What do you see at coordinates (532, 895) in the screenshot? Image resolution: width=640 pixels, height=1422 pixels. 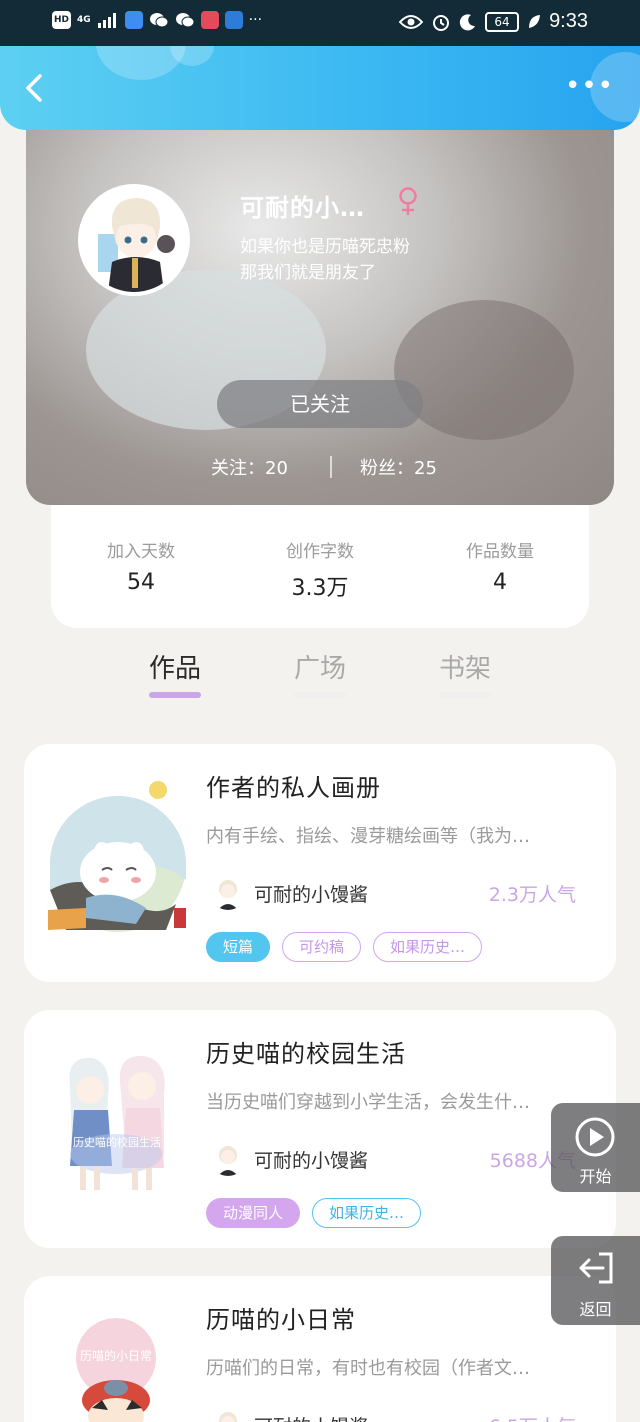 I see `popularity-count: 2.3万人气` at bounding box center [532, 895].